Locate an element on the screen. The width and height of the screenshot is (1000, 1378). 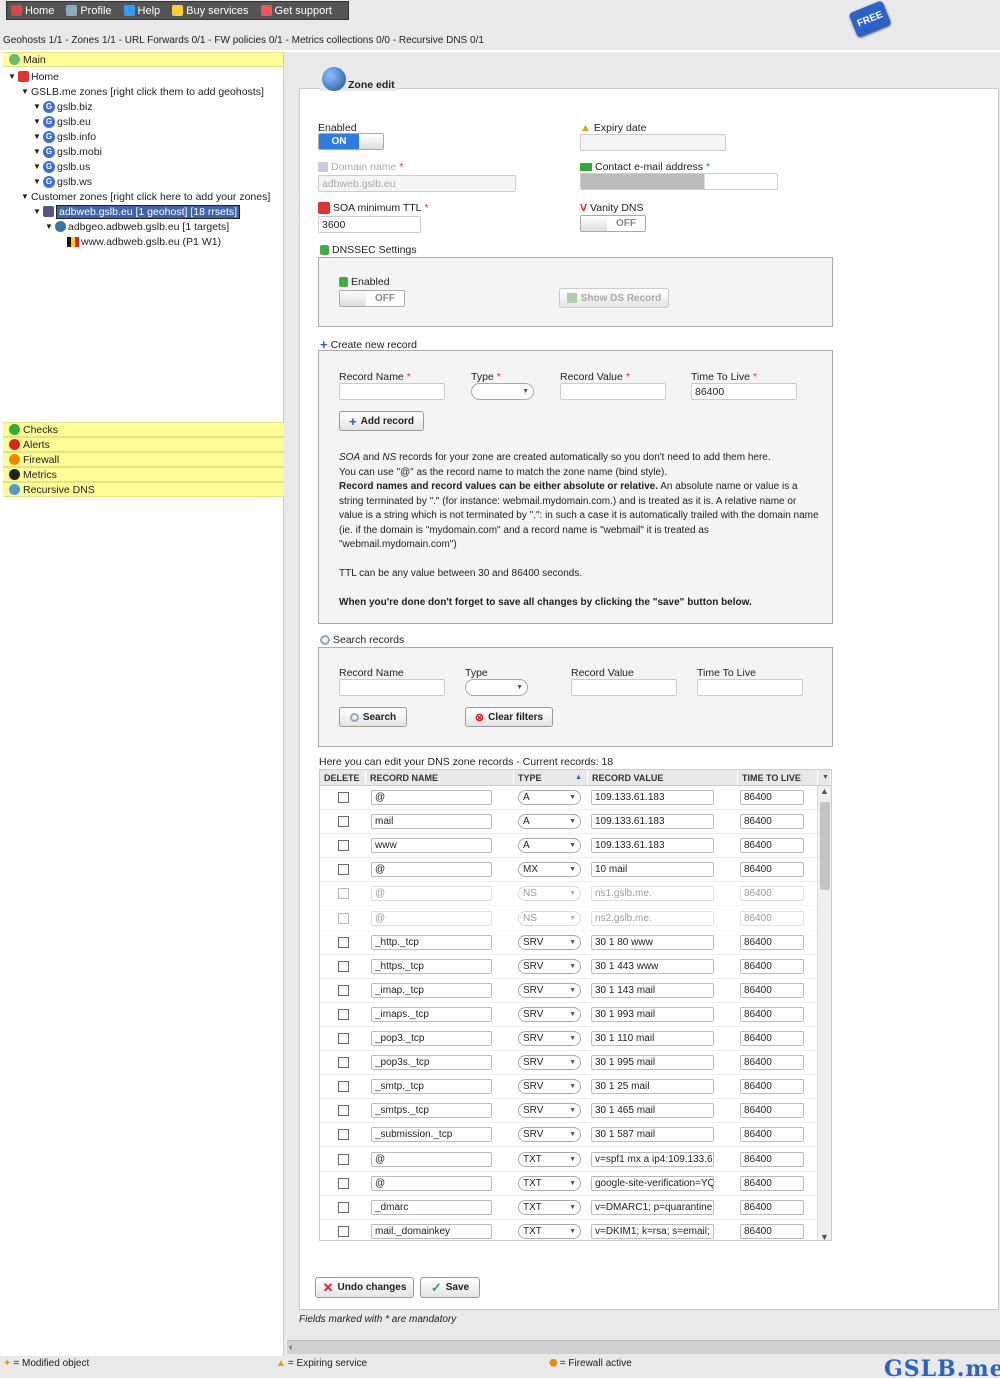
tree-node-target: www.adbweb.gslb.eu (P1 W1) is located at coordinates (143, 241).